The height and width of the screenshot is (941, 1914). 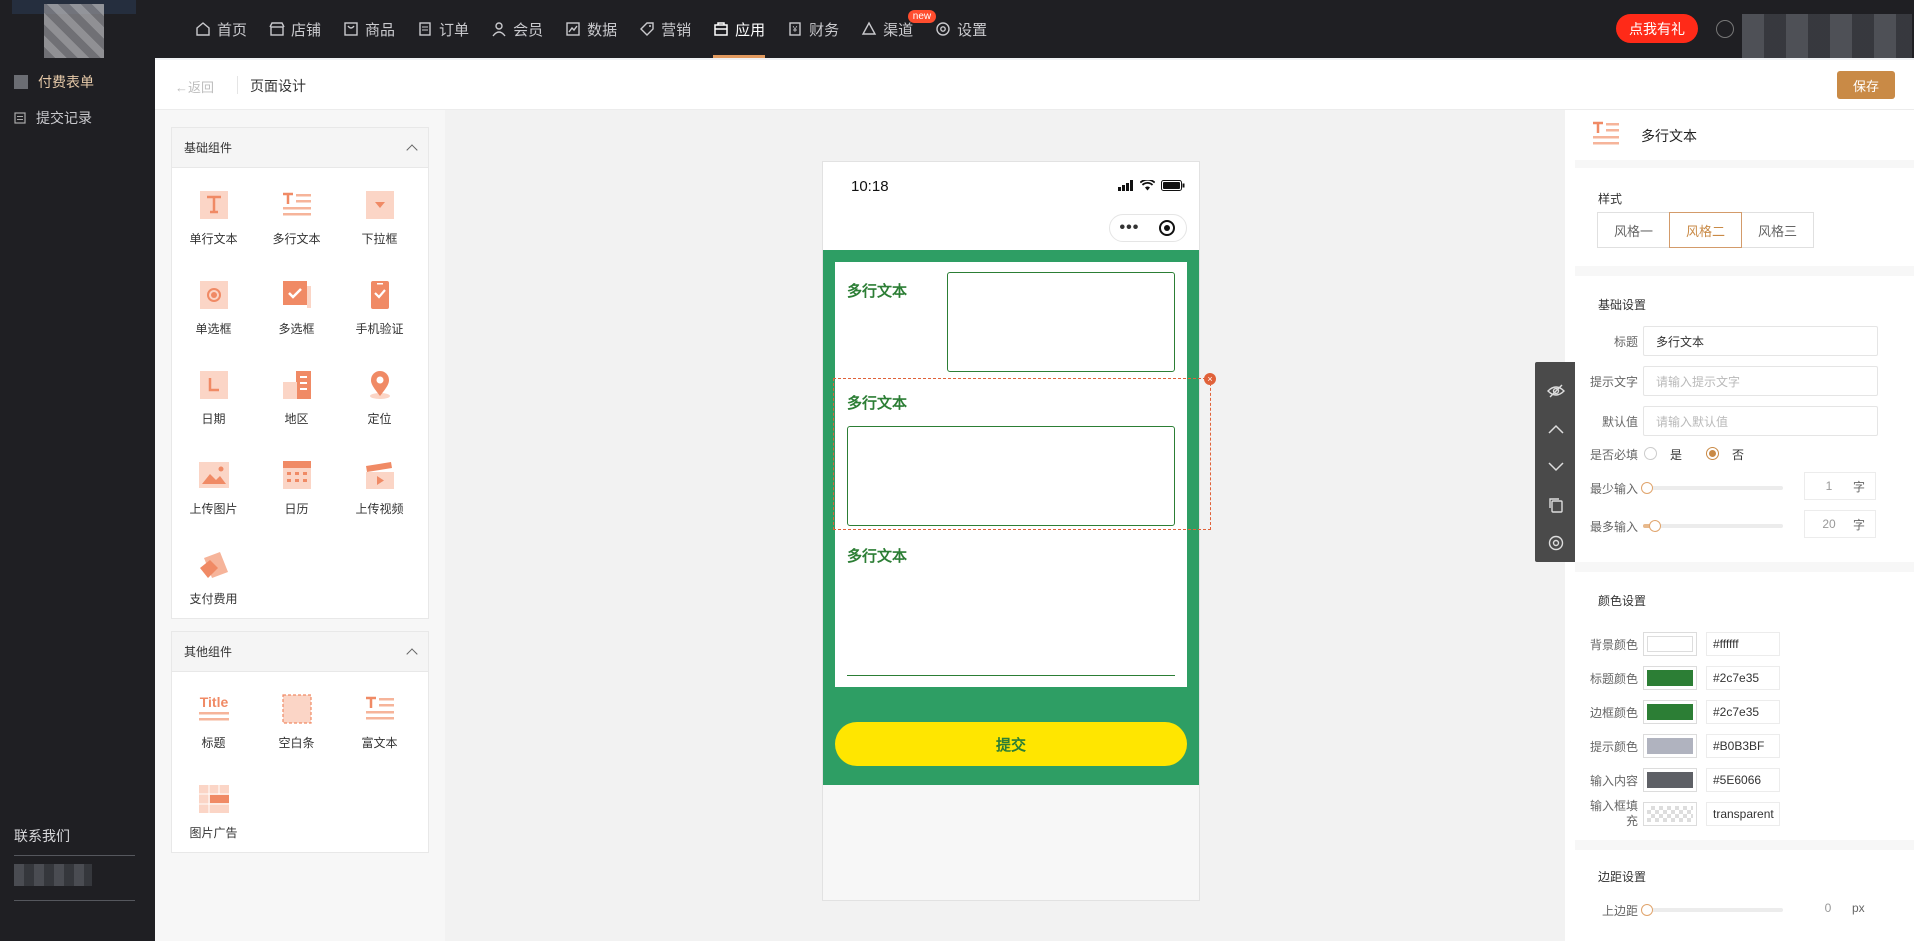 What do you see at coordinates (1619, 422) in the screenshot?
I see `field-key: 默认值` at bounding box center [1619, 422].